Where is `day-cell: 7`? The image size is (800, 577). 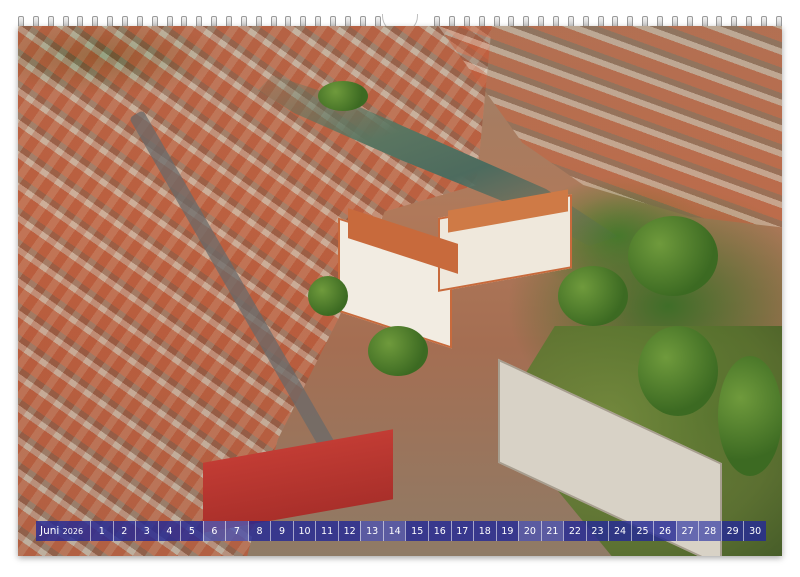 day-cell: 7 is located at coordinates (236, 531).